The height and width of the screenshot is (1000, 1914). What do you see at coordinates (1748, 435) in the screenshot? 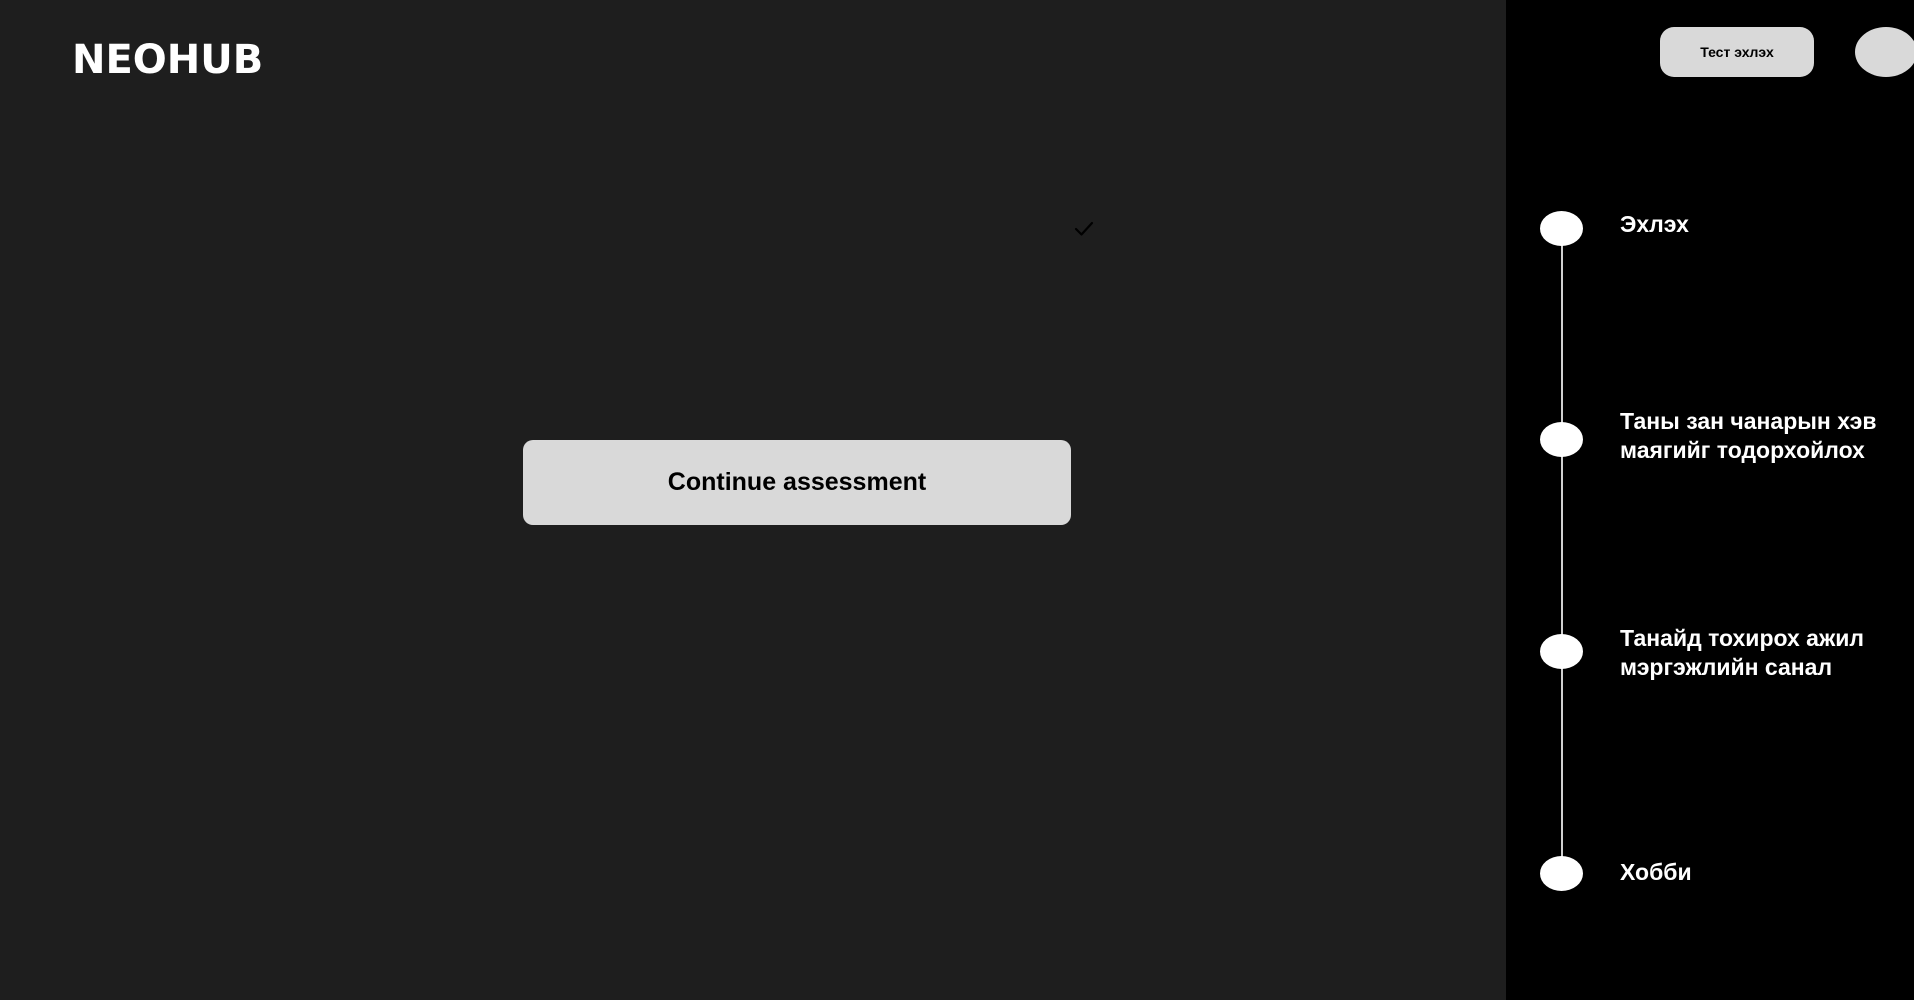
I see `timeline-step-label: Таны зан чанарын хэв маягийг тодорхойлох` at bounding box center [1748, 435].